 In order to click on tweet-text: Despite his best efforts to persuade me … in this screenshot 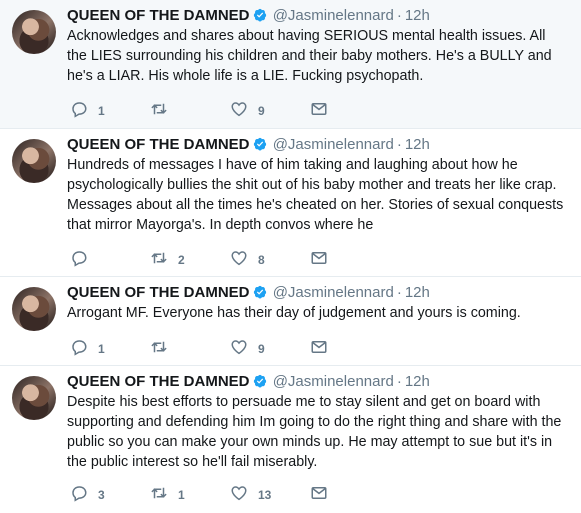, I will do `click(314, 432)`.